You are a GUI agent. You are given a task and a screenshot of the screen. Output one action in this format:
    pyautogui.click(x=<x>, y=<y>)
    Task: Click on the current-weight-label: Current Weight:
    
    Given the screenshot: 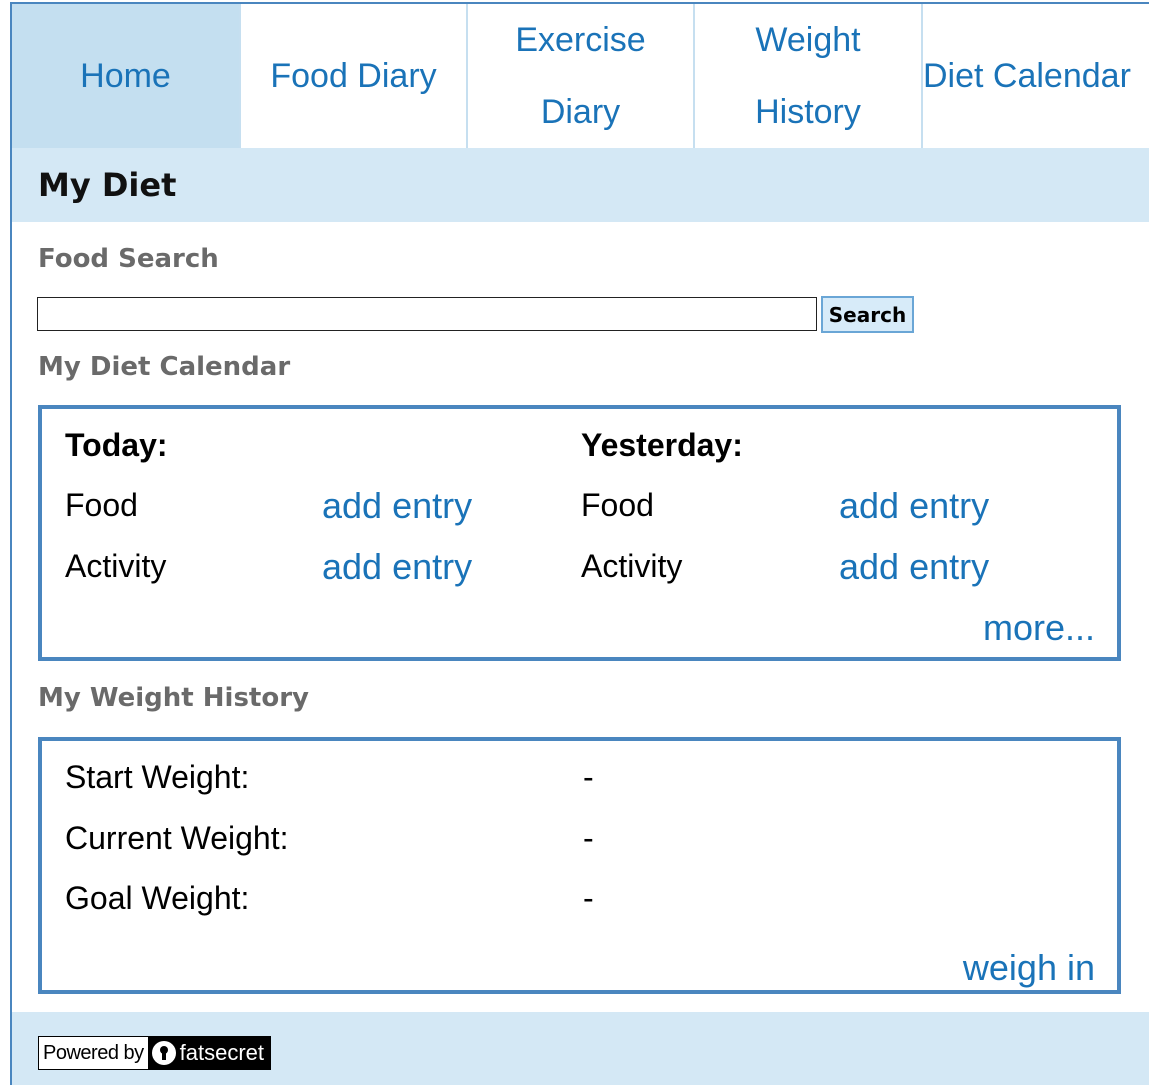 What is the action you would take?
    pyautogui.click(x=177, y=838)
    